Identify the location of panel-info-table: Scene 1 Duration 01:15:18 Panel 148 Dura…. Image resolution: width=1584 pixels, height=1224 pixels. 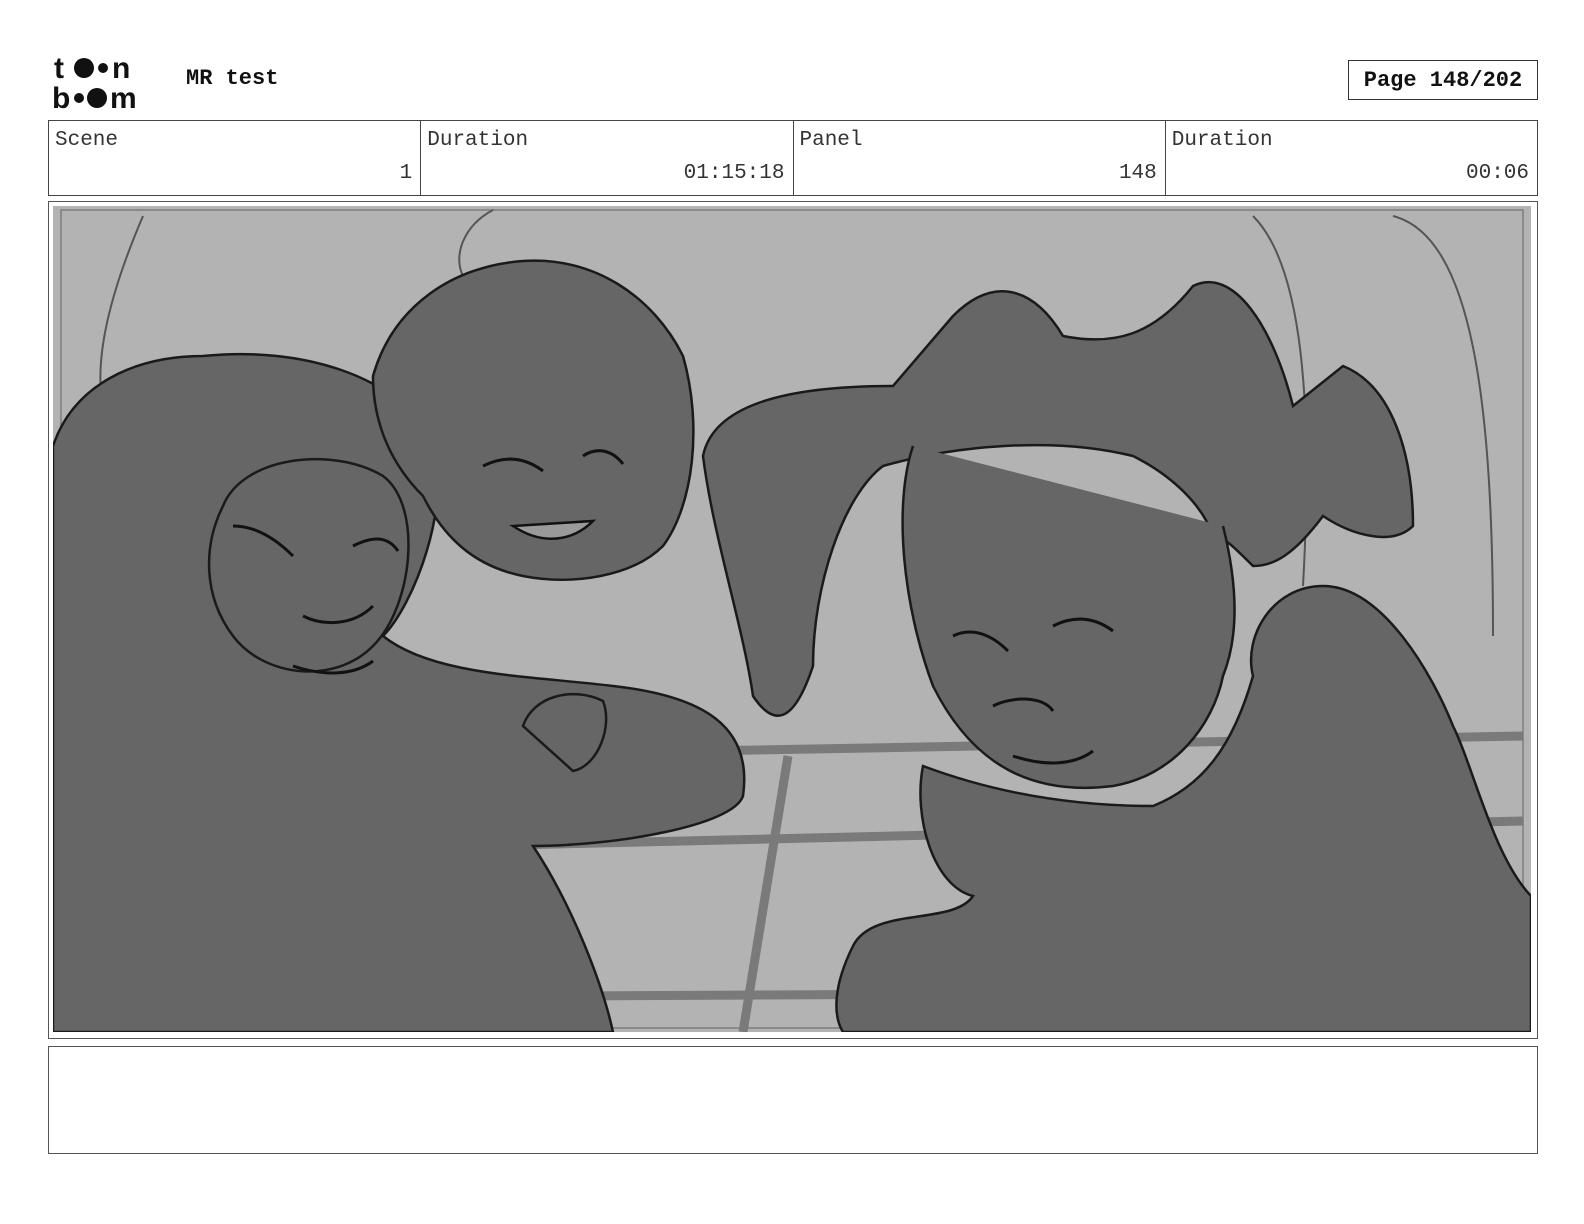
(793, 158).